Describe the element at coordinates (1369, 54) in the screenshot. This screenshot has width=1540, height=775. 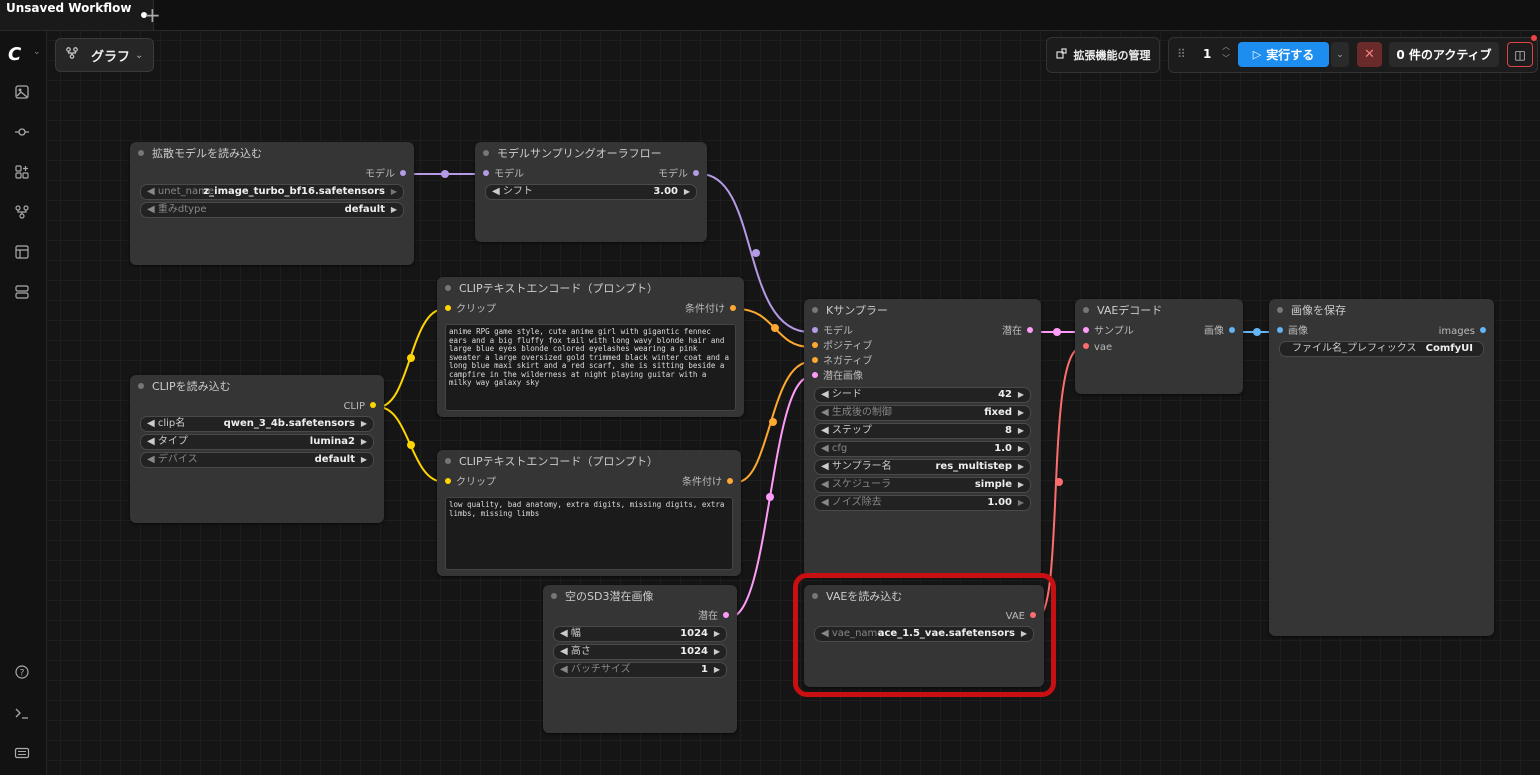
I see `cancel-run-button: ✕` at that location.